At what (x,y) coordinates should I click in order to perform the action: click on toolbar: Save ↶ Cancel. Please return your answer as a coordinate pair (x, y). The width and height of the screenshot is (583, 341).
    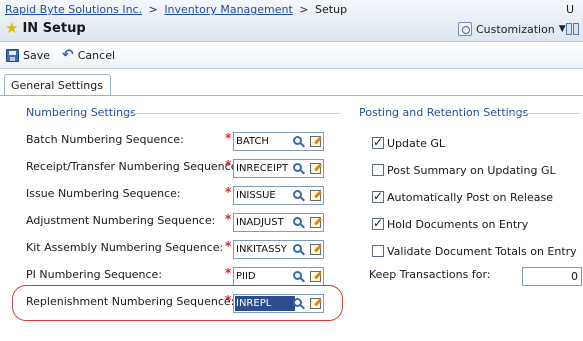
    Looking at the image, I should click on (291, 56).